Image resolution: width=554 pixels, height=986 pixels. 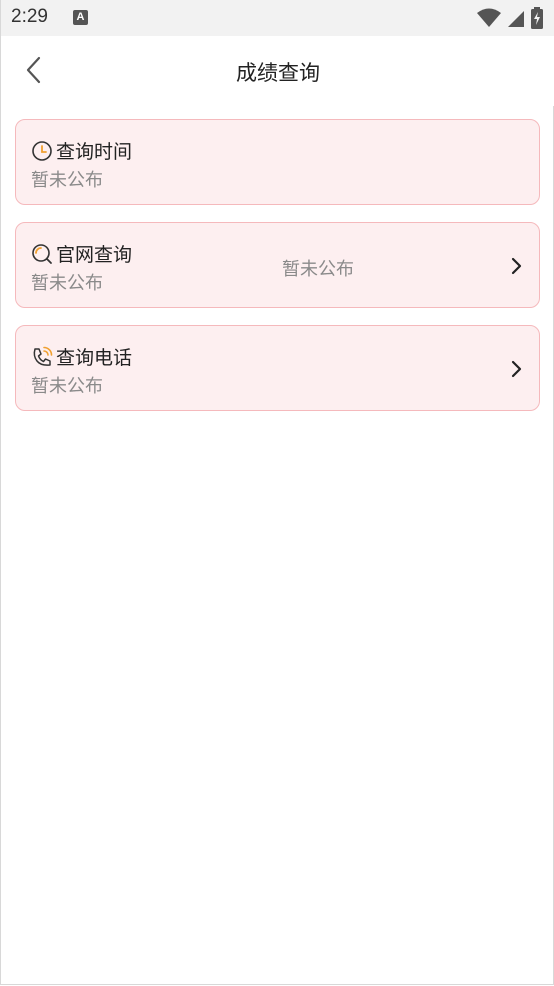 What do you see at coordinates (29, 16) in the screenshot?
I see `status-time: 2:29` at bounding box center [29, 16].